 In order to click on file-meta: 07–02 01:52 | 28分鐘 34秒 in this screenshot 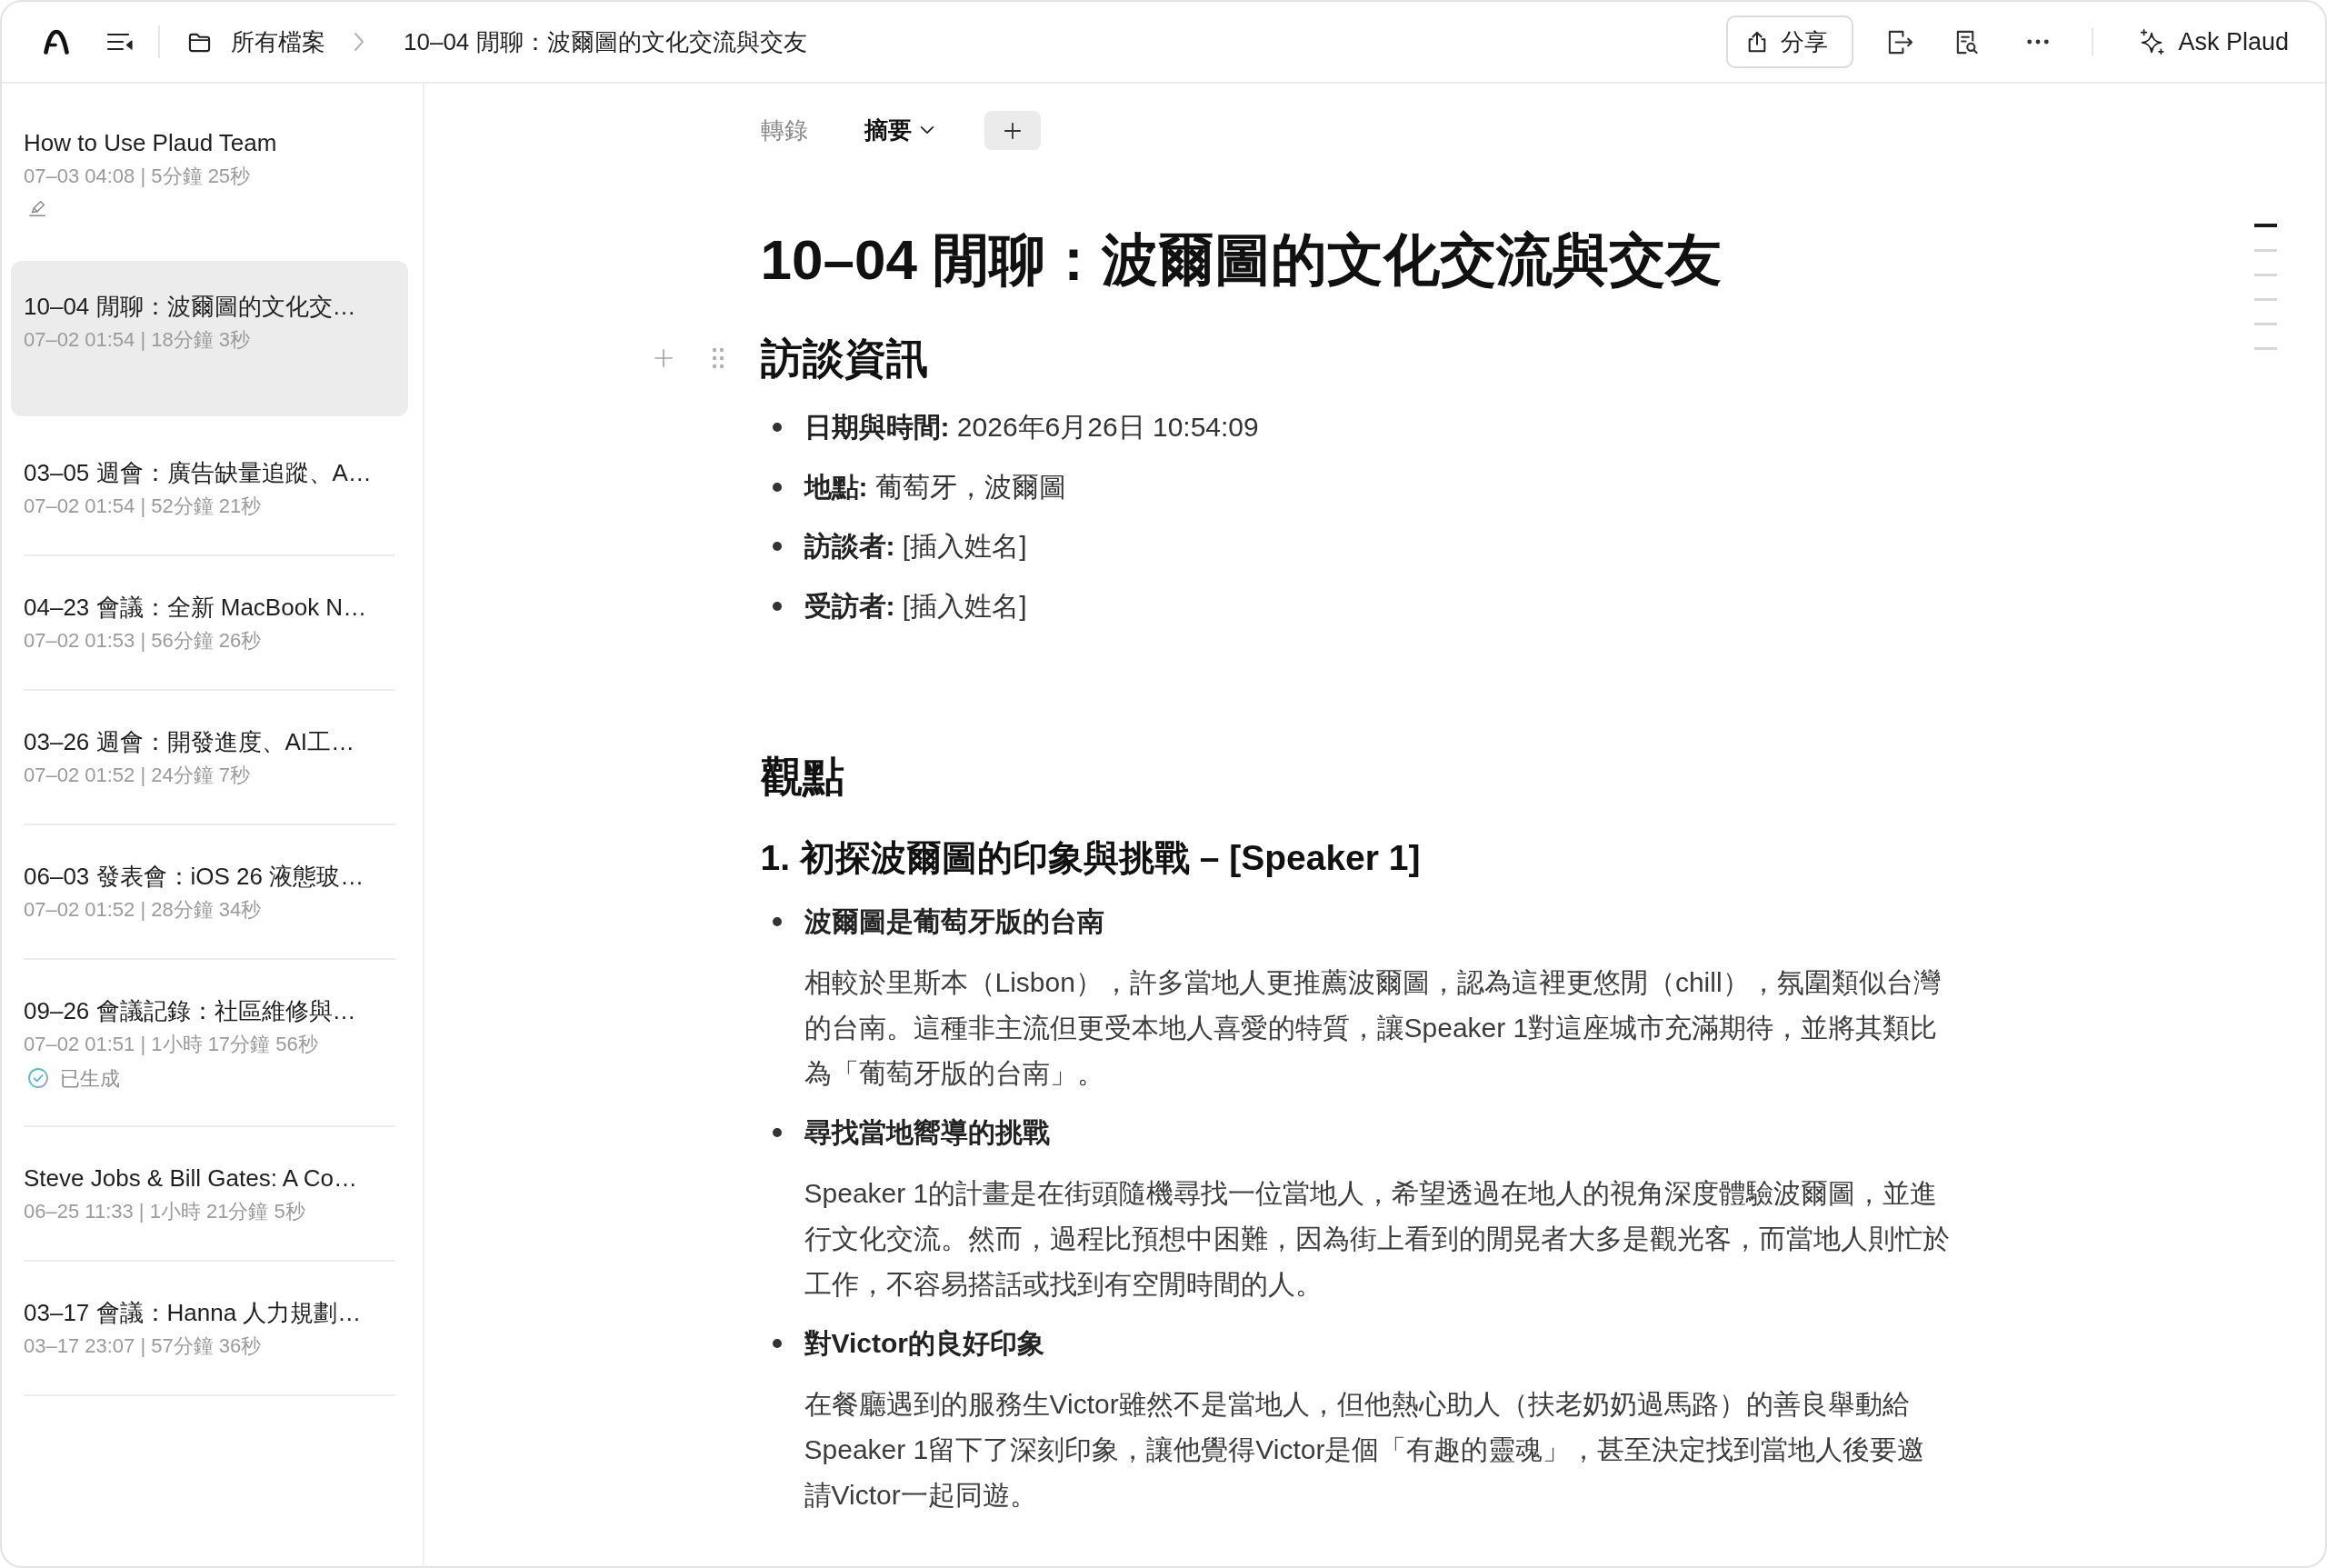, I will do `click(143, 910)`.